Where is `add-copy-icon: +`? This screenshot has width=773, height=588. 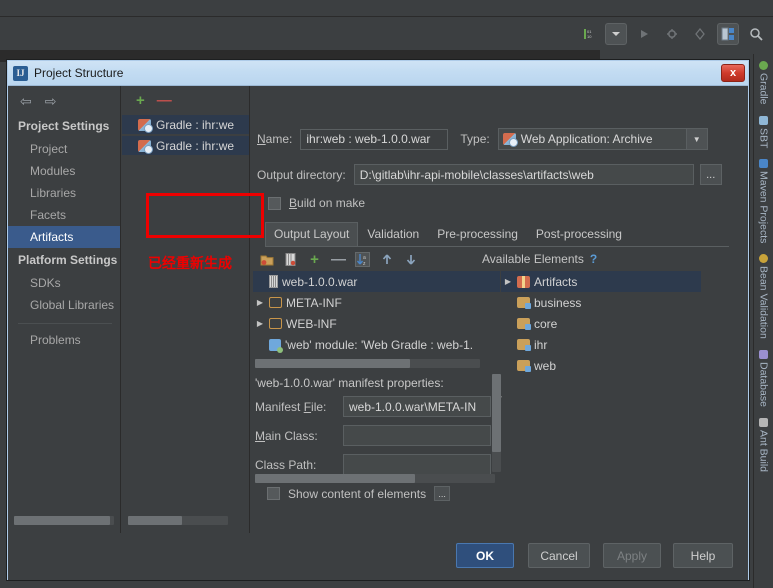
add-copy-icon: + is located at coordinates (314, 259).